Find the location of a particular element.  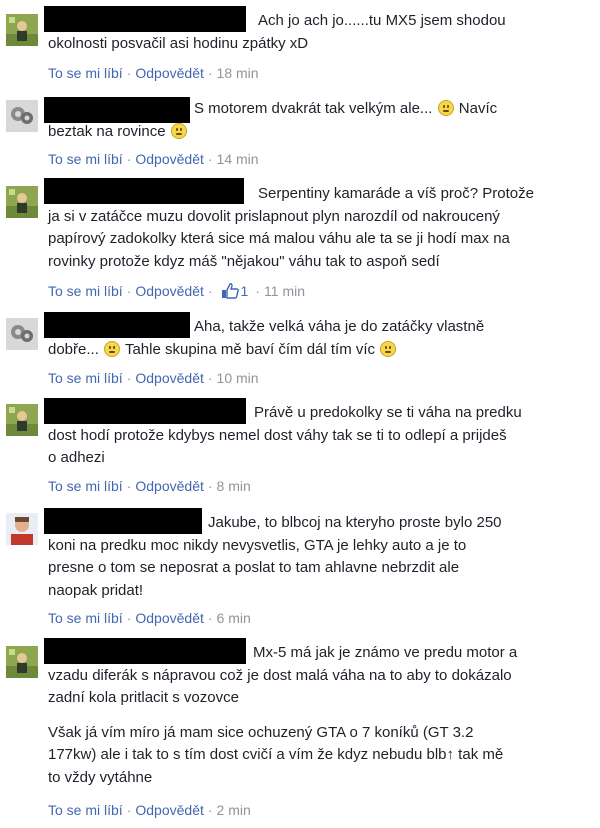

comment-time: 8 min is located at coordinates (234, 486).